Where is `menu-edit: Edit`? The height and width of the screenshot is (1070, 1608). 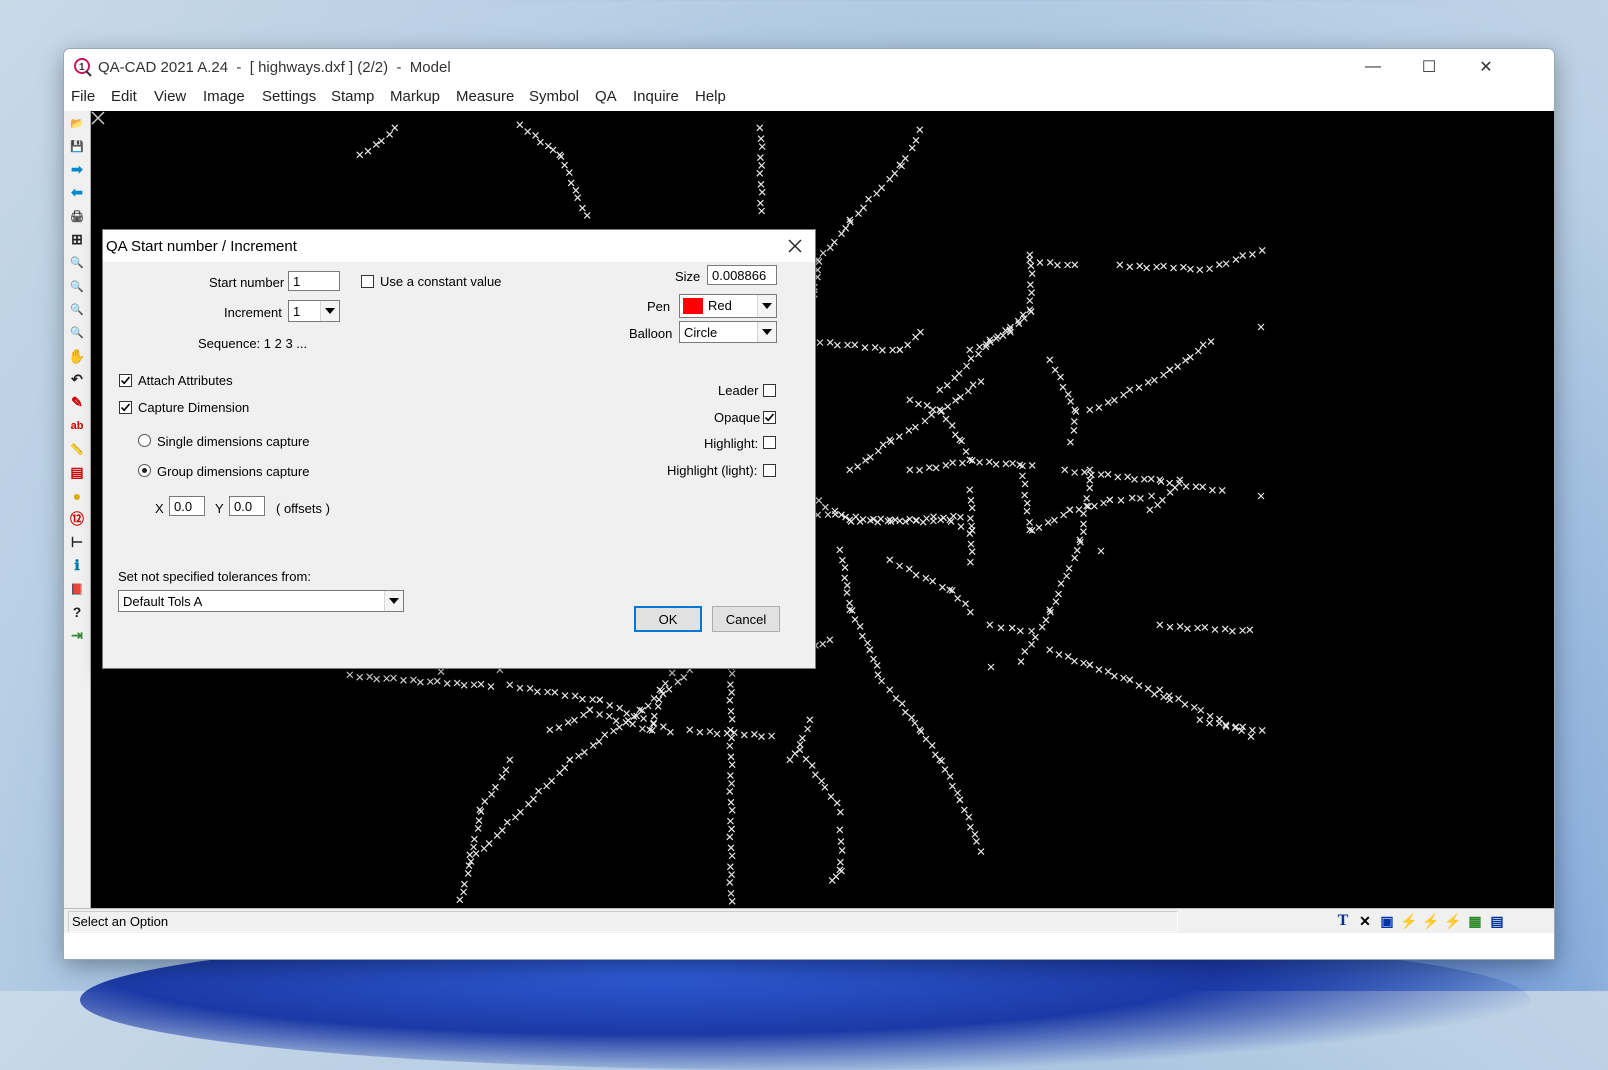 menu-edit: Edit is located at coordinates (124, 96).